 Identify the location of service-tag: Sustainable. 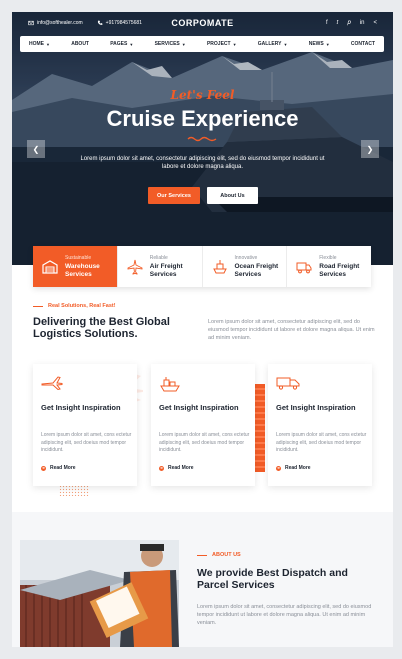
(78, 258).